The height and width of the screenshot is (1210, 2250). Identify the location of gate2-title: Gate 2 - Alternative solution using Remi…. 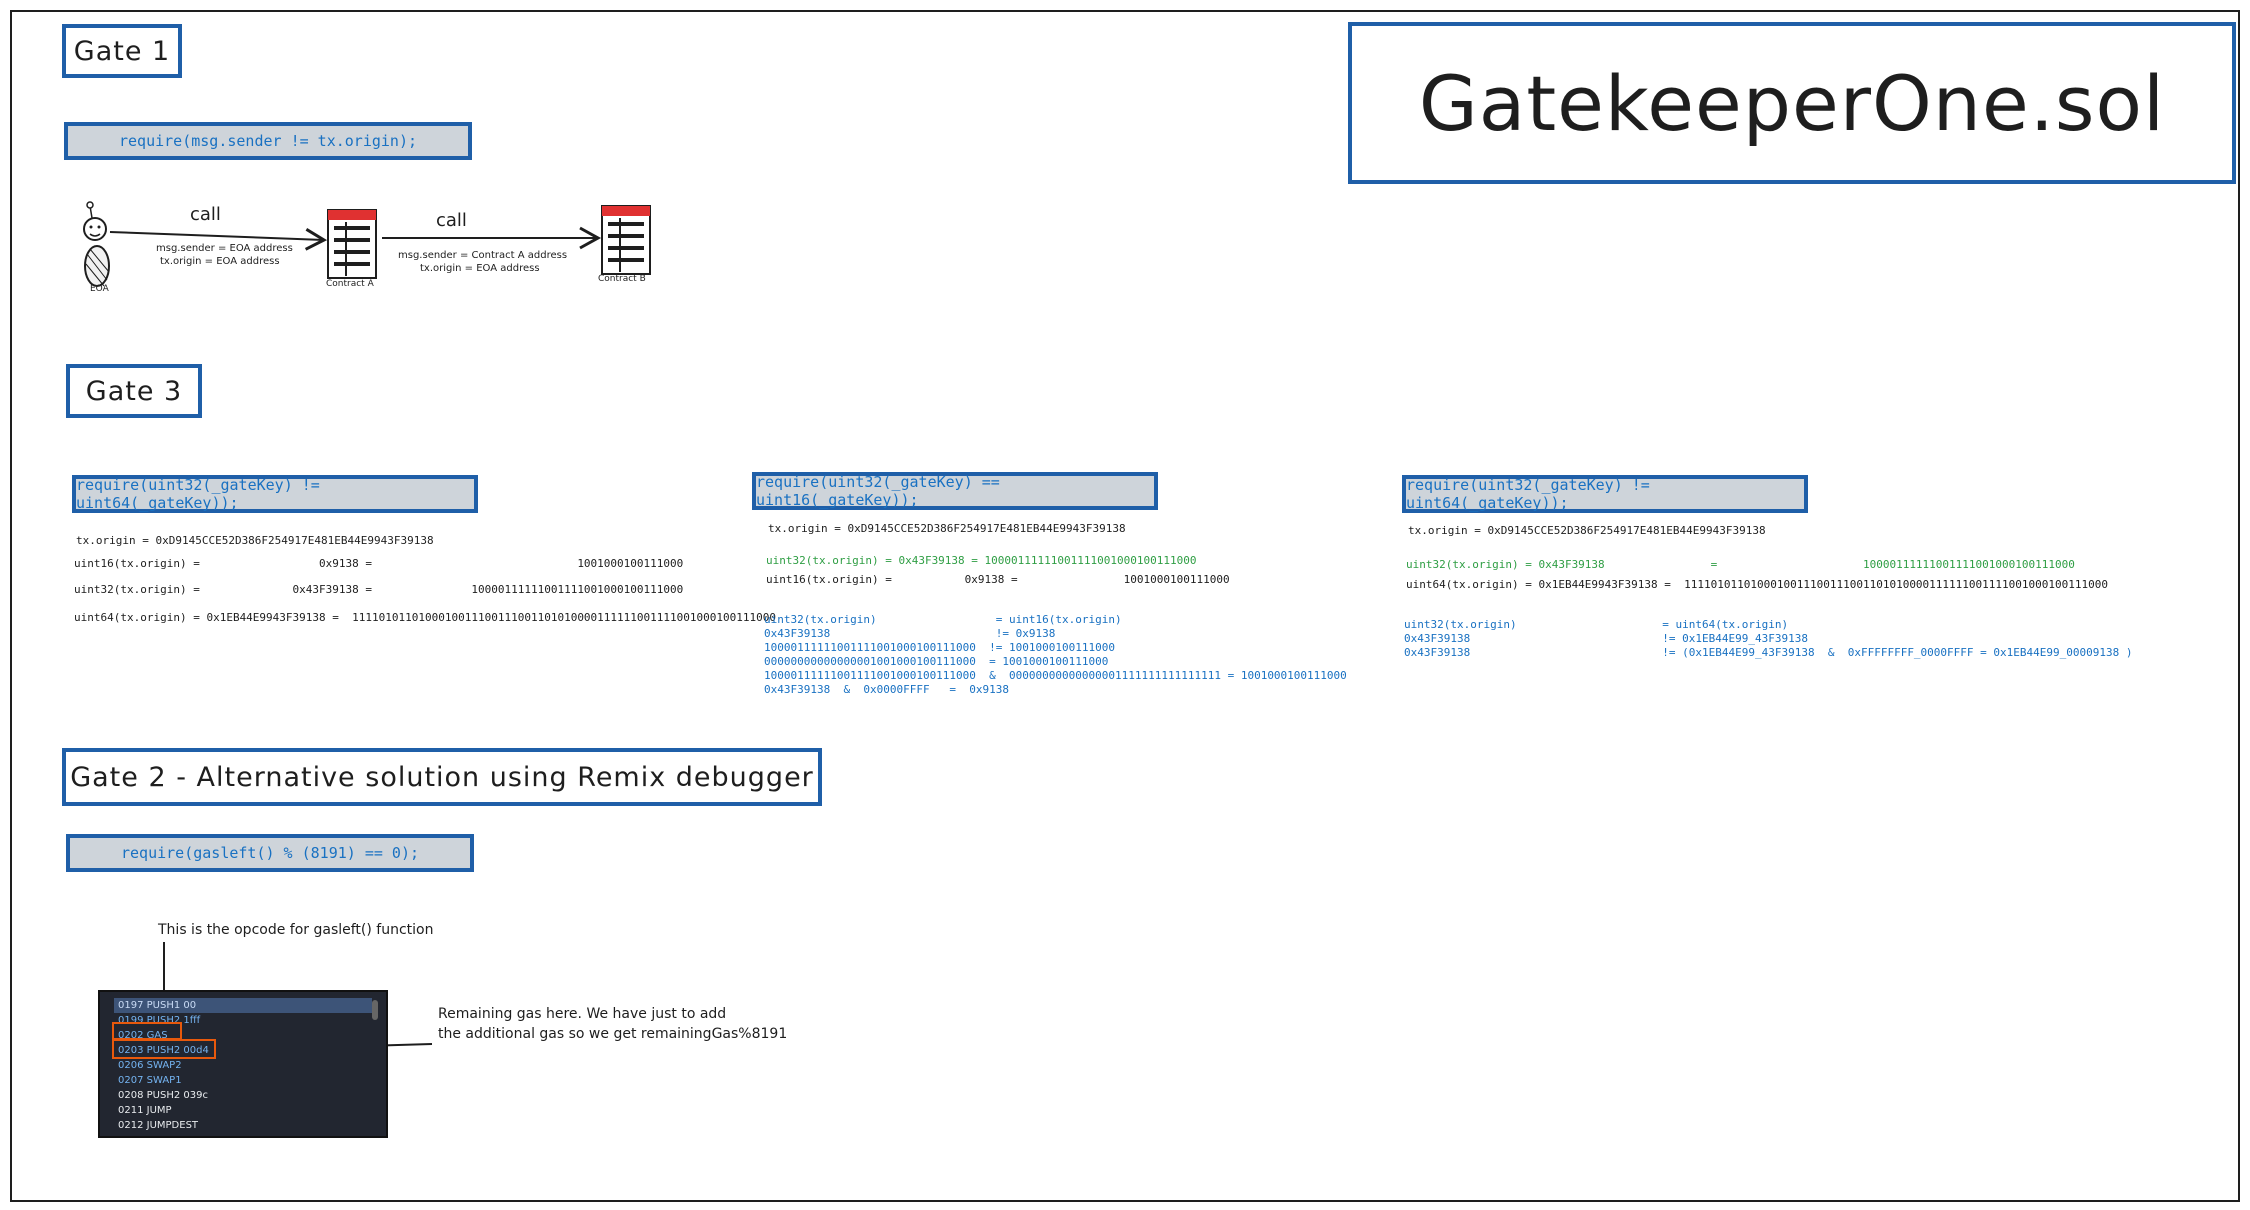
(442, 777).